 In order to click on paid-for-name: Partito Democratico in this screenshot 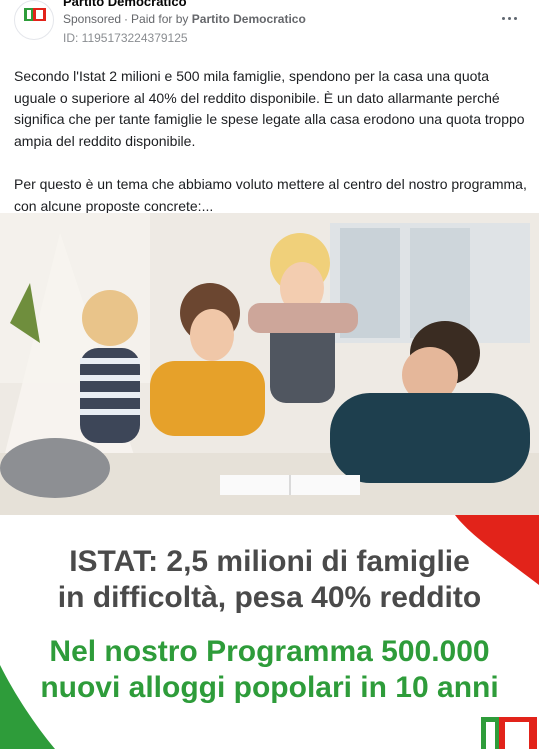, I will do `click(249, 19)`.